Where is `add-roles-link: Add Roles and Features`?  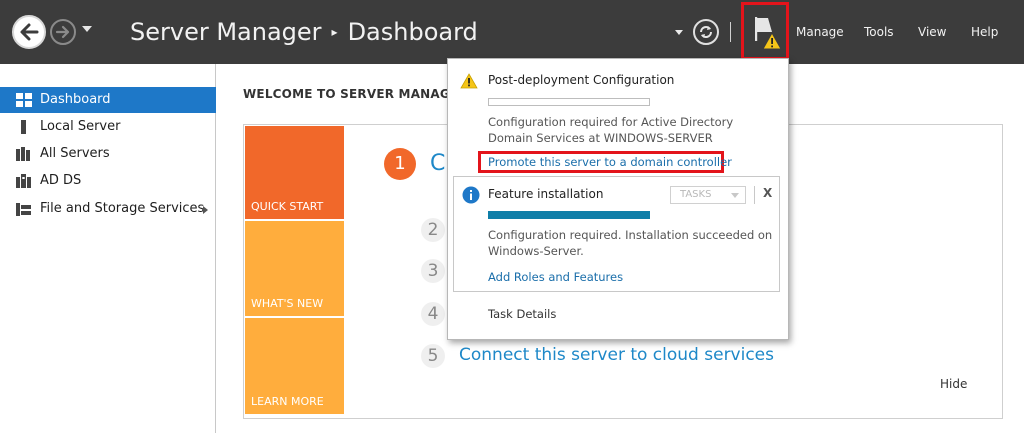 add-roles-link: Add Roles and Features is located at coordinates (555, 277).